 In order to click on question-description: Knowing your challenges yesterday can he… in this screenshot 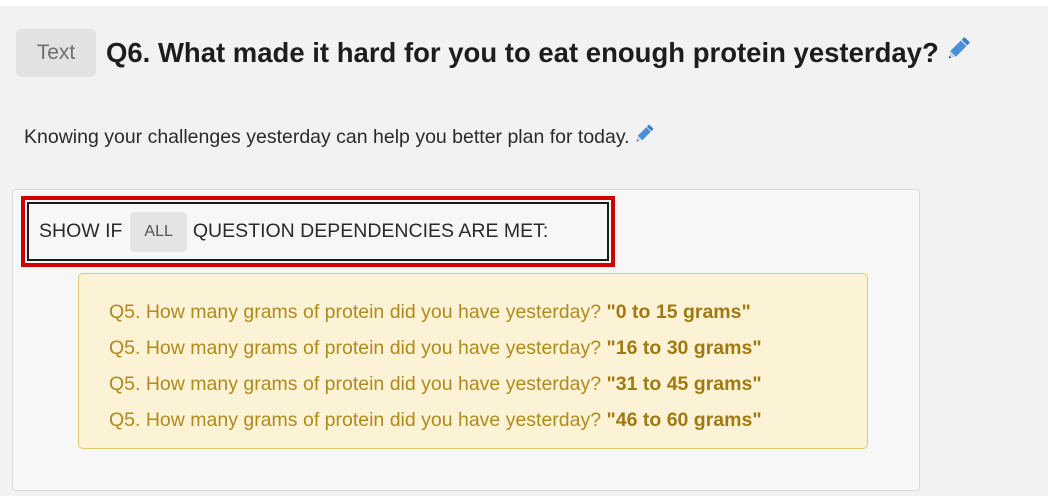, I will do `click(327, 137)`.